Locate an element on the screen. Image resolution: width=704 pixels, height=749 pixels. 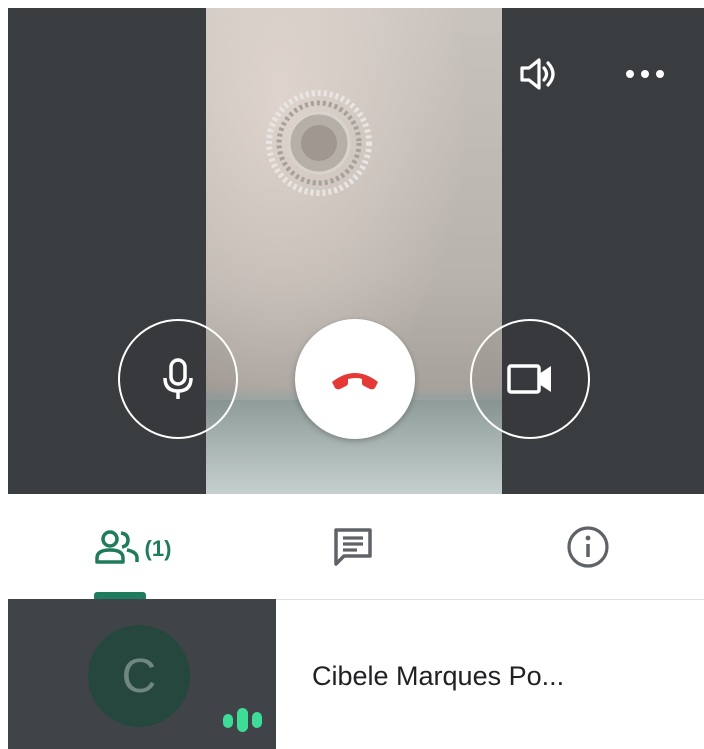
microphone-button is located at coordinates (178, 379).